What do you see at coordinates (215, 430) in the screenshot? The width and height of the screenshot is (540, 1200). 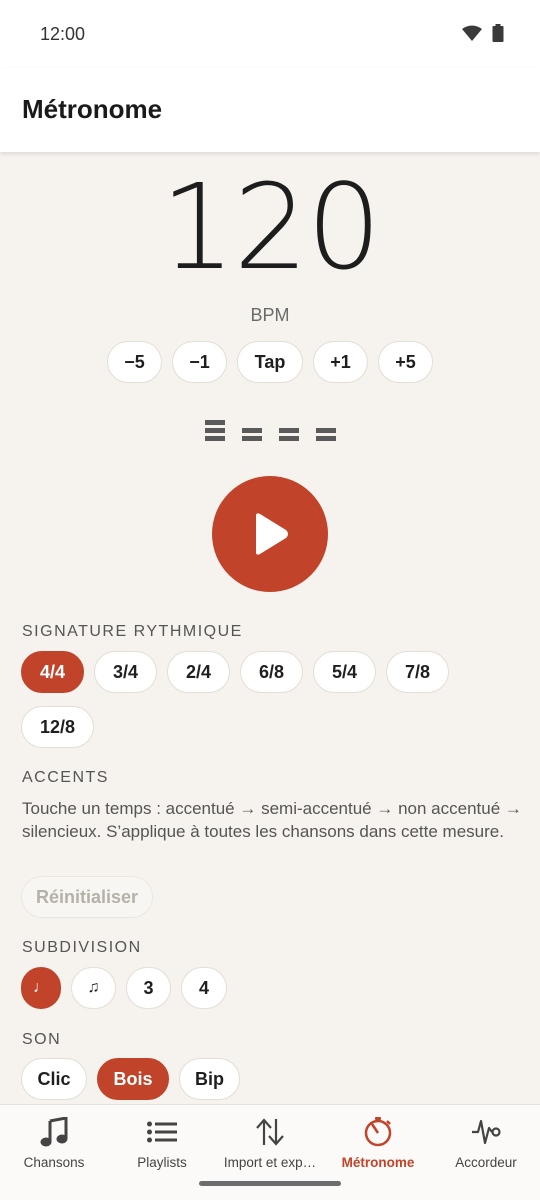 I see `beat-1-accented` at bounding box center [215, 430].